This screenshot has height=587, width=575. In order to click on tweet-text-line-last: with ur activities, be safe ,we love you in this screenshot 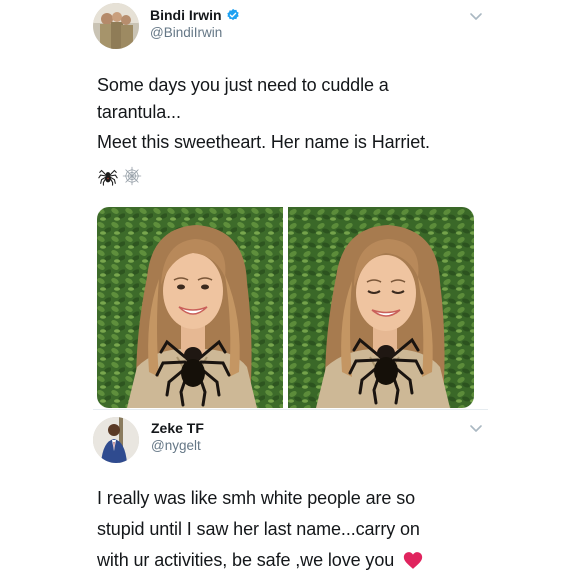, I will do `click(260, 562)`.